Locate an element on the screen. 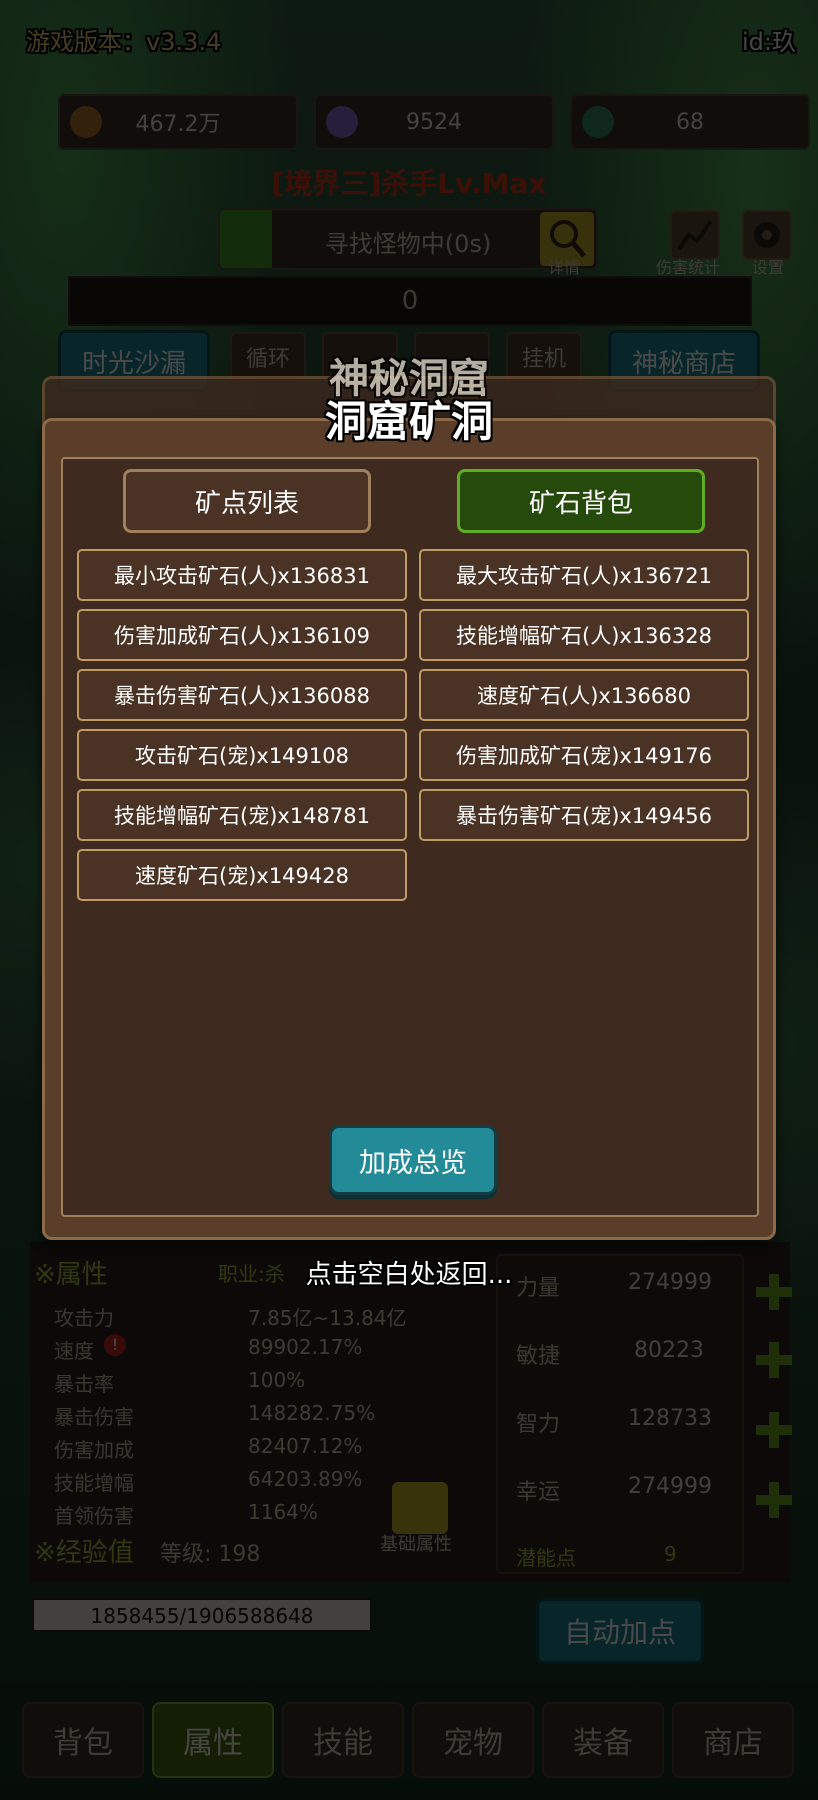 The width and height of the screenshot is (818, 1800). bonus-overview-button: 加成总览 is located at coordinates (413, 1160).